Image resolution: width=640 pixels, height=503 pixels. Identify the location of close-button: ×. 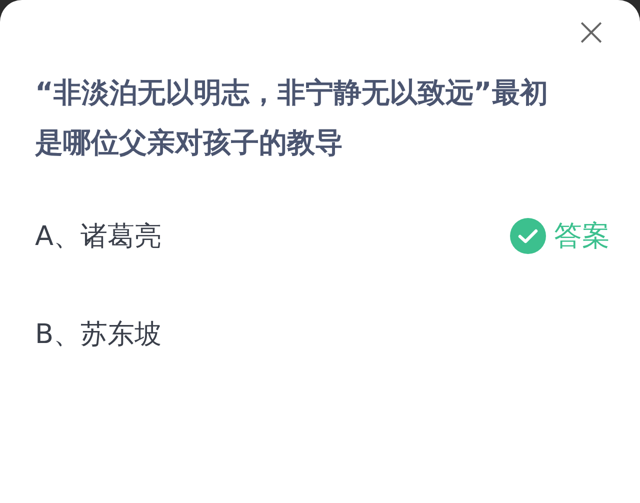
(591, 32).